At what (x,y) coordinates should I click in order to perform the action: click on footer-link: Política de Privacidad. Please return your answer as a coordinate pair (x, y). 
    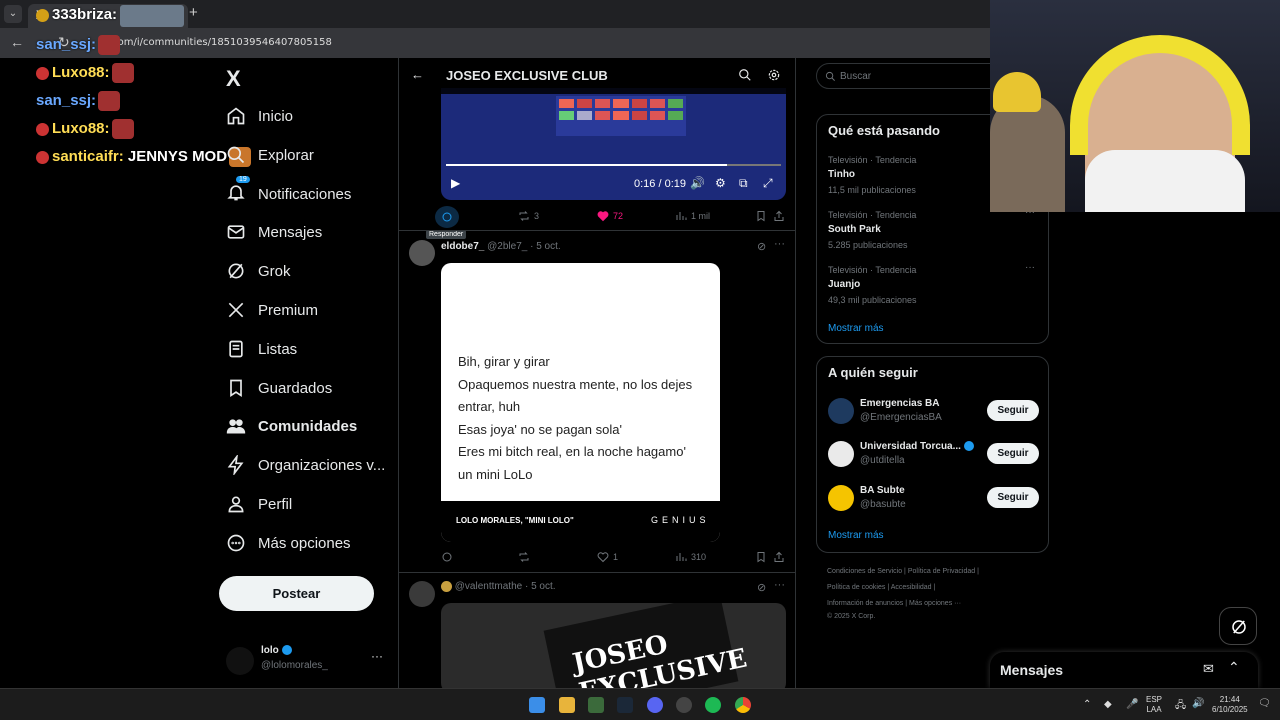
    Looking at the image, I should click on (941, 571).